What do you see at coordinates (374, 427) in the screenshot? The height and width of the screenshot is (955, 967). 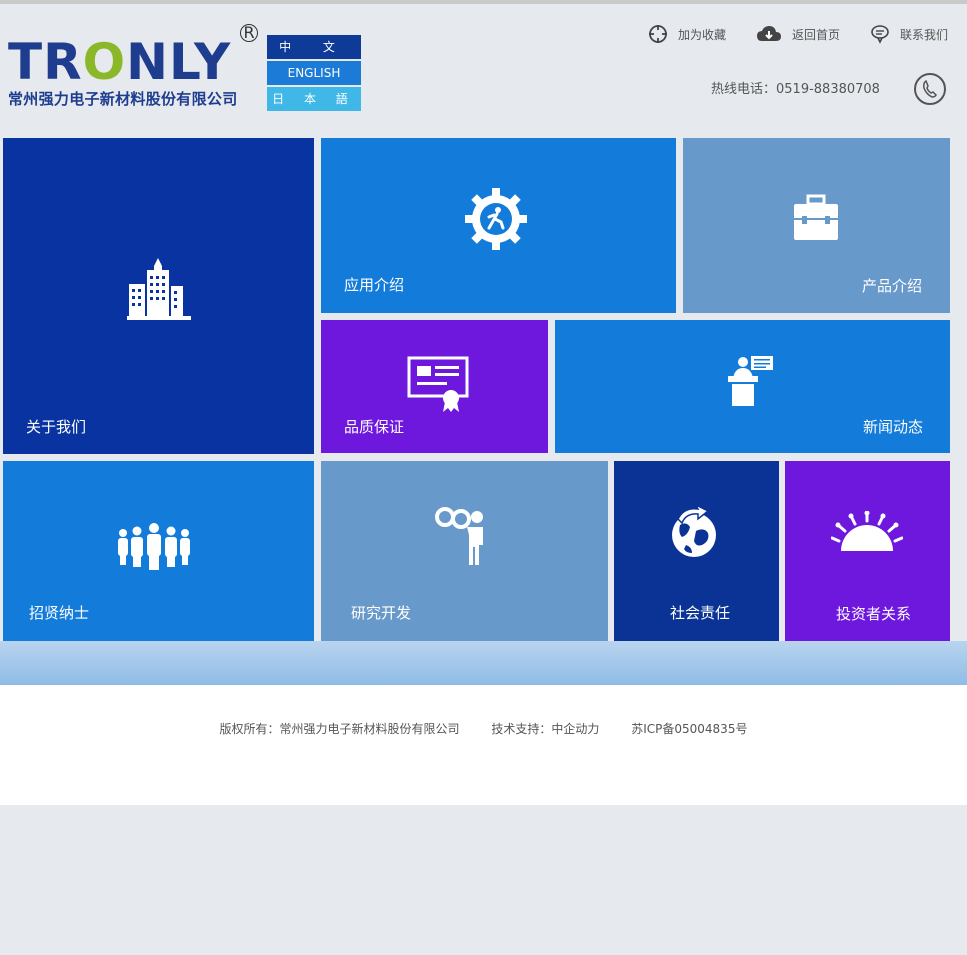 I see `tile-quality-label: 品质保证` at bounding box center [374, 427].